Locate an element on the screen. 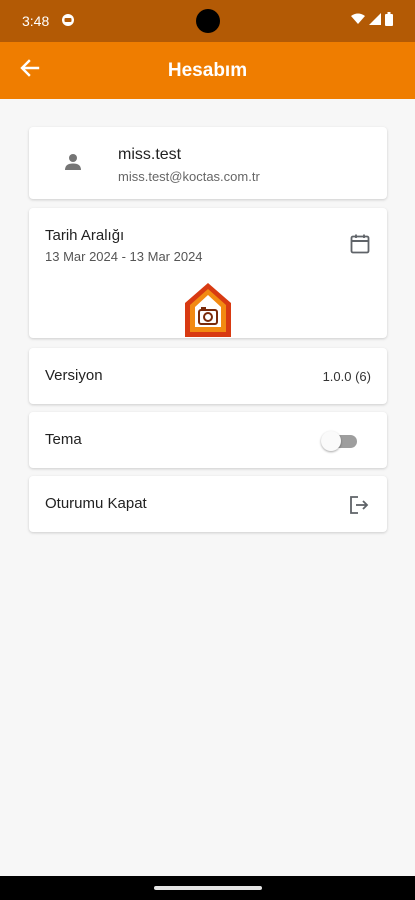  navigation-bar is located at coordinates (207, 888).